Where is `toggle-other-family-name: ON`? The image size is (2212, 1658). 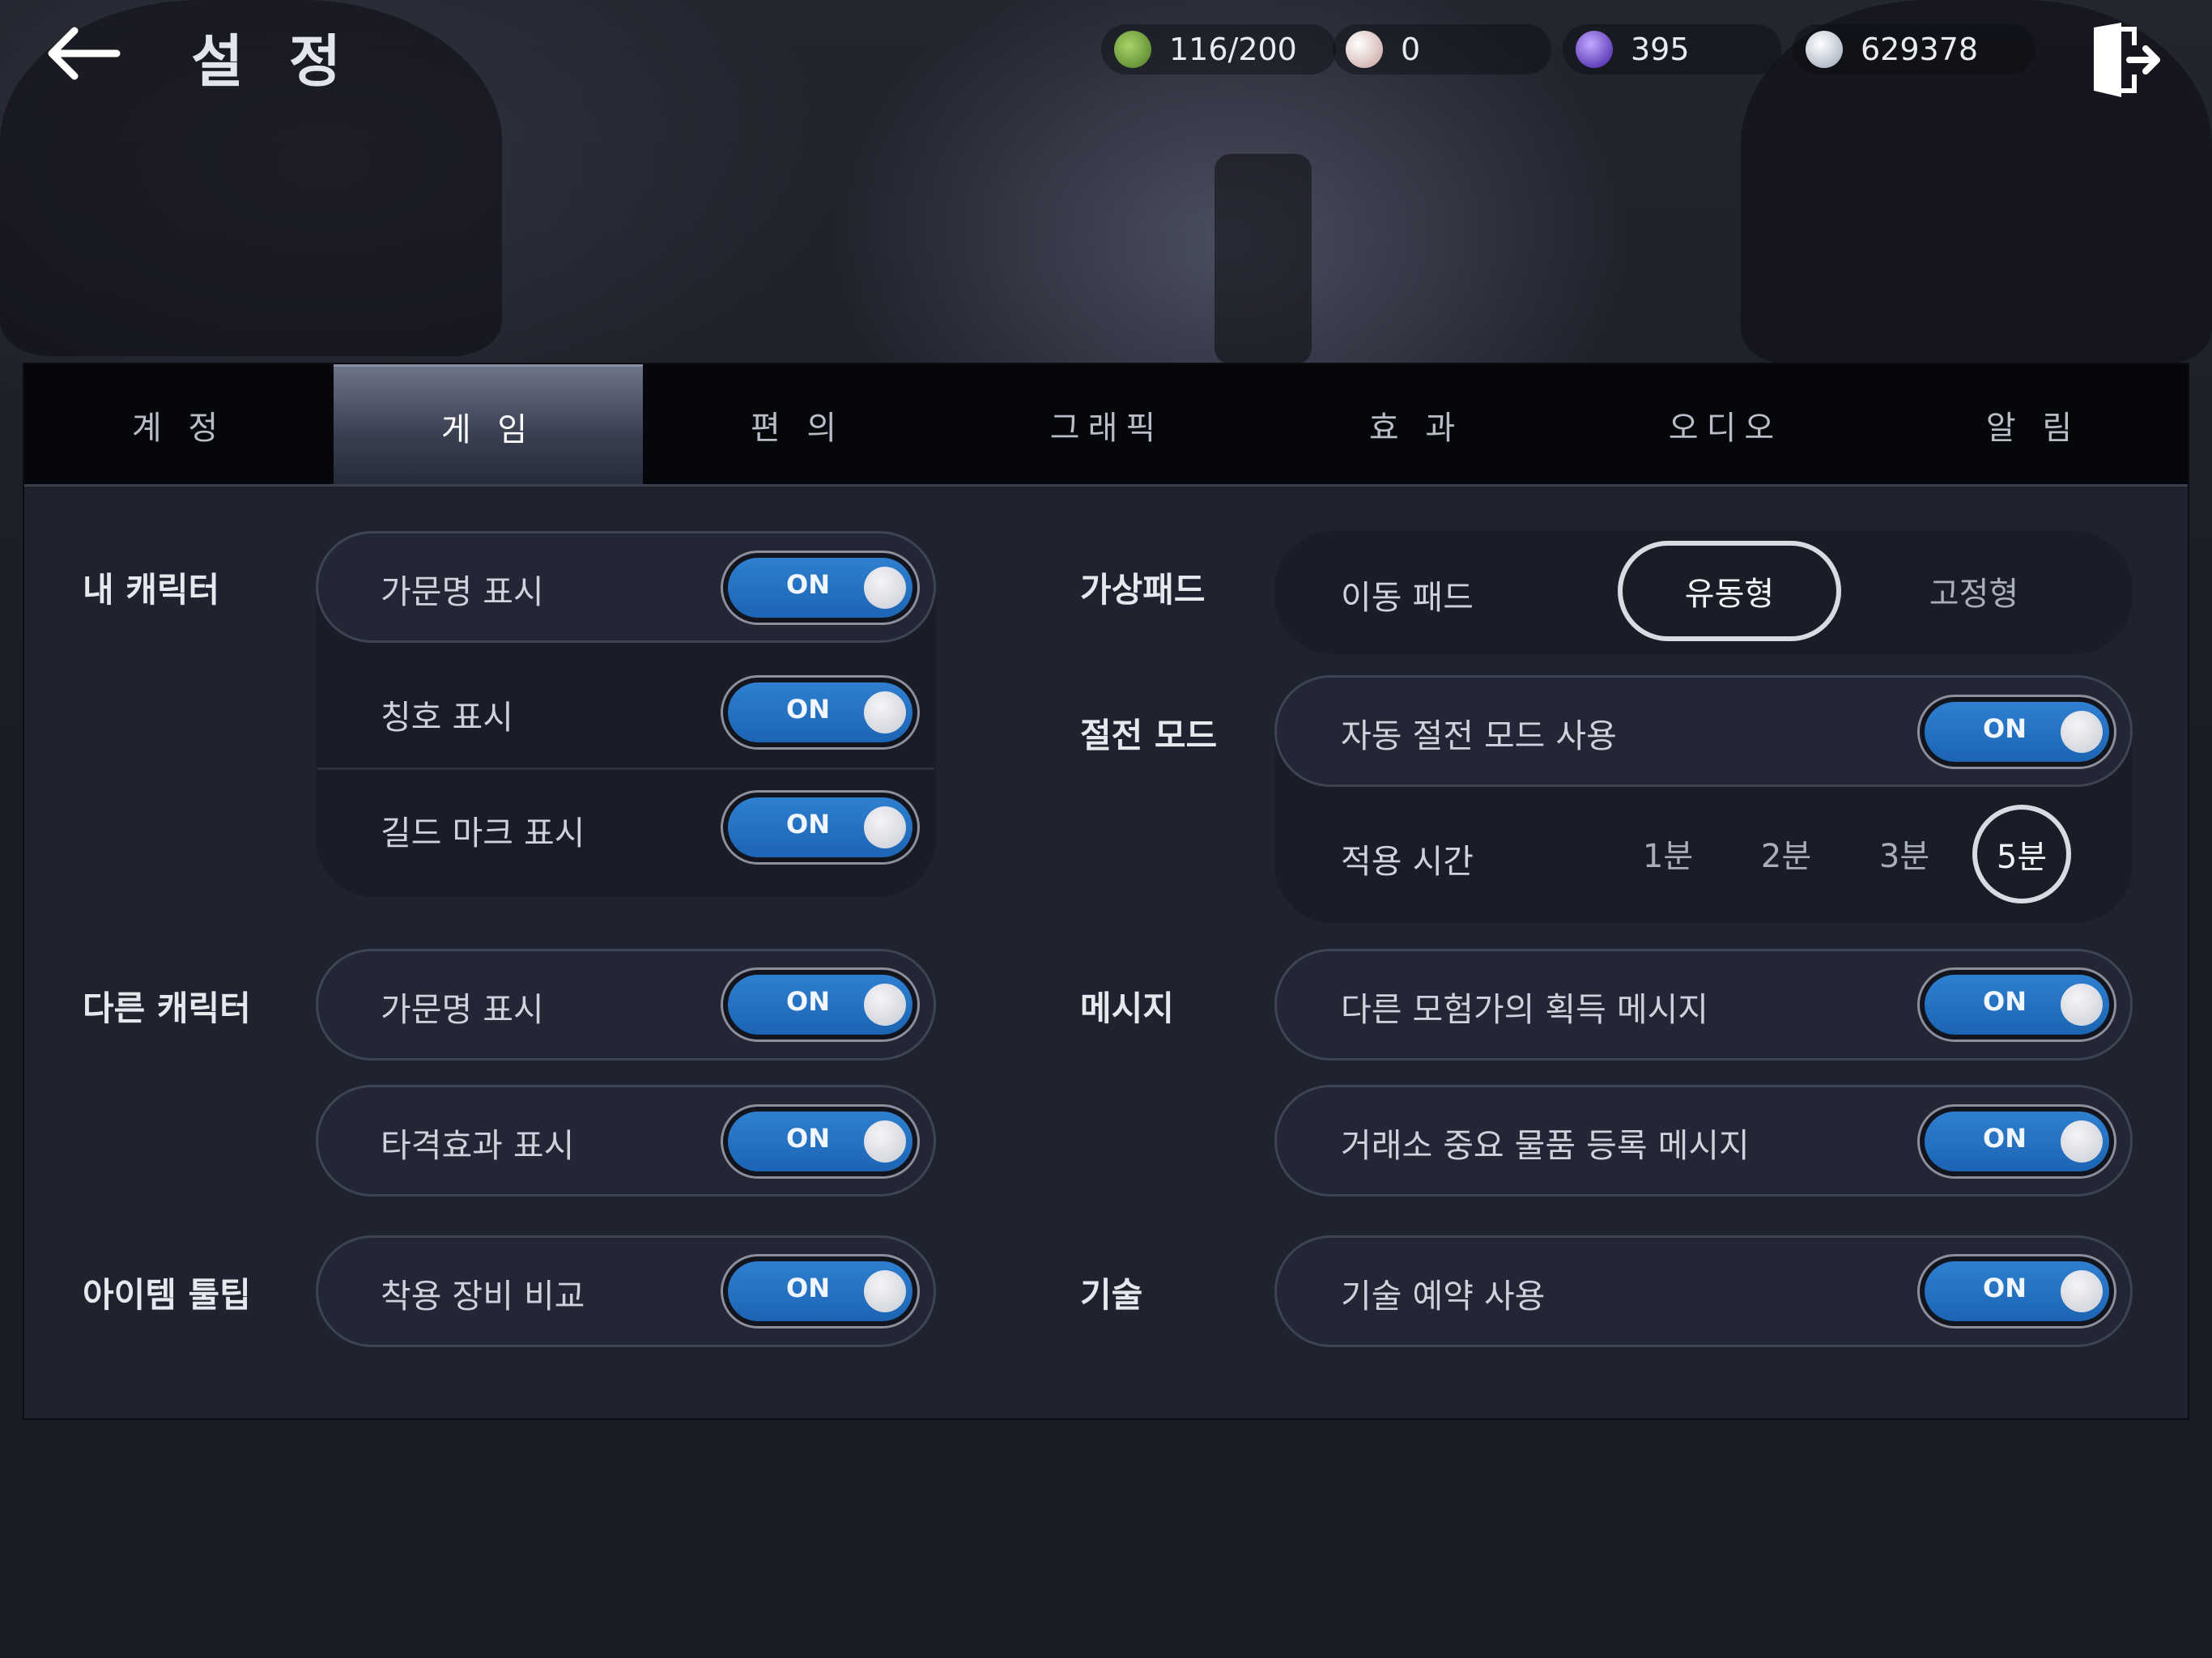 toggle-other-family-name: ON is located at coordinates (820, 1004).